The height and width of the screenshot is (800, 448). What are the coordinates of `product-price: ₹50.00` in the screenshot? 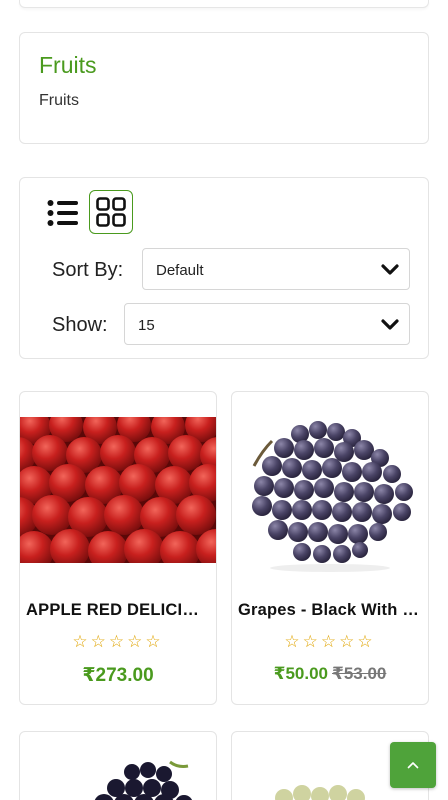 It's located at (300, 673).